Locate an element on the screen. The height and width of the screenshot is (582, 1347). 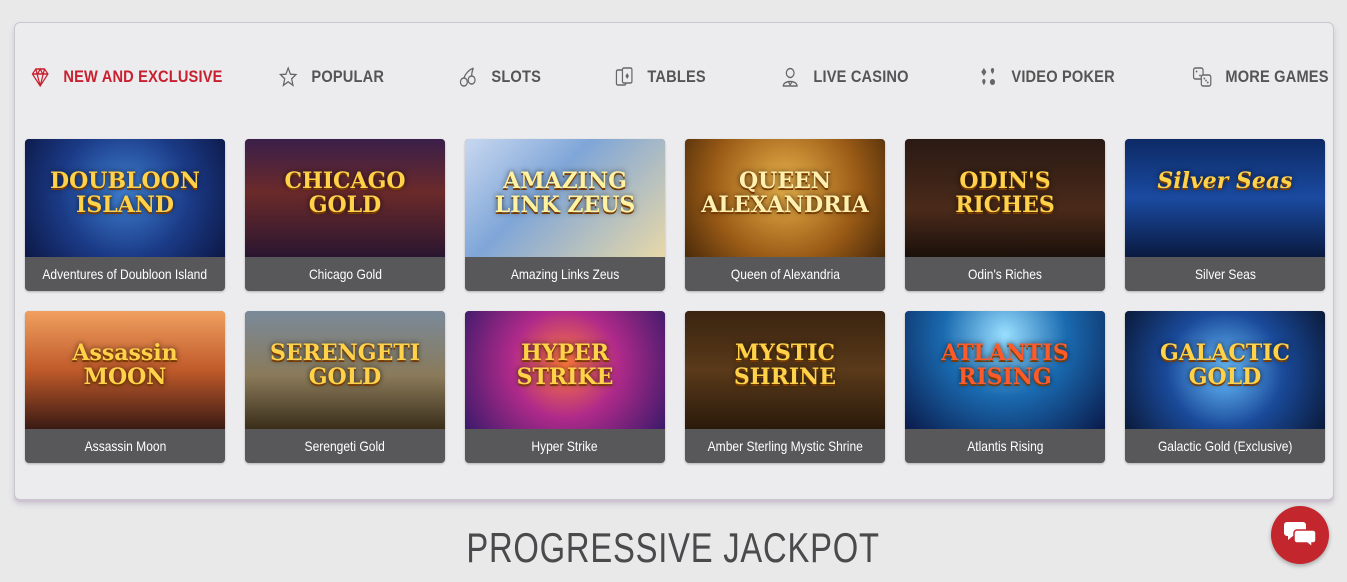
game-caption: Chicago Gold is located at coordinates (345, 274).